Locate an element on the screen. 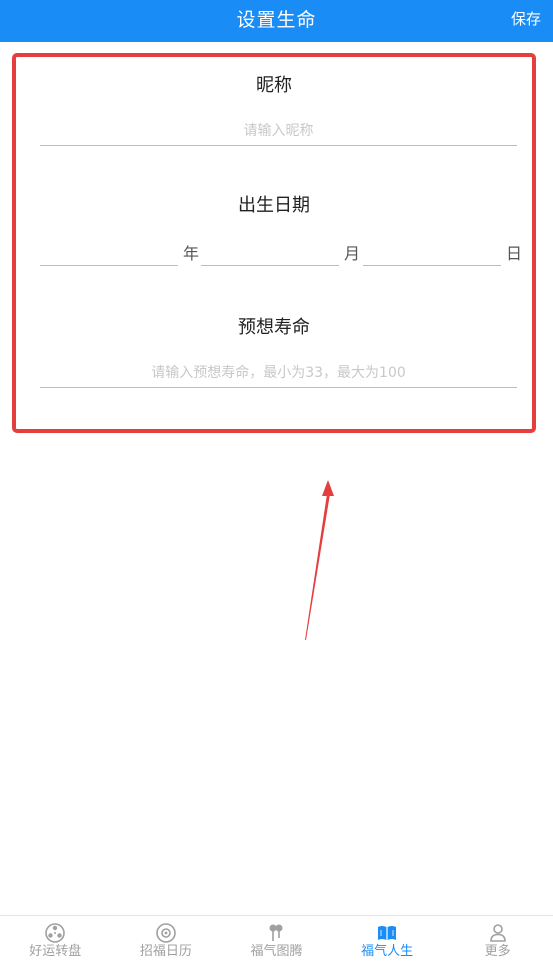  totem-icon is located at coordinates (276, 932).